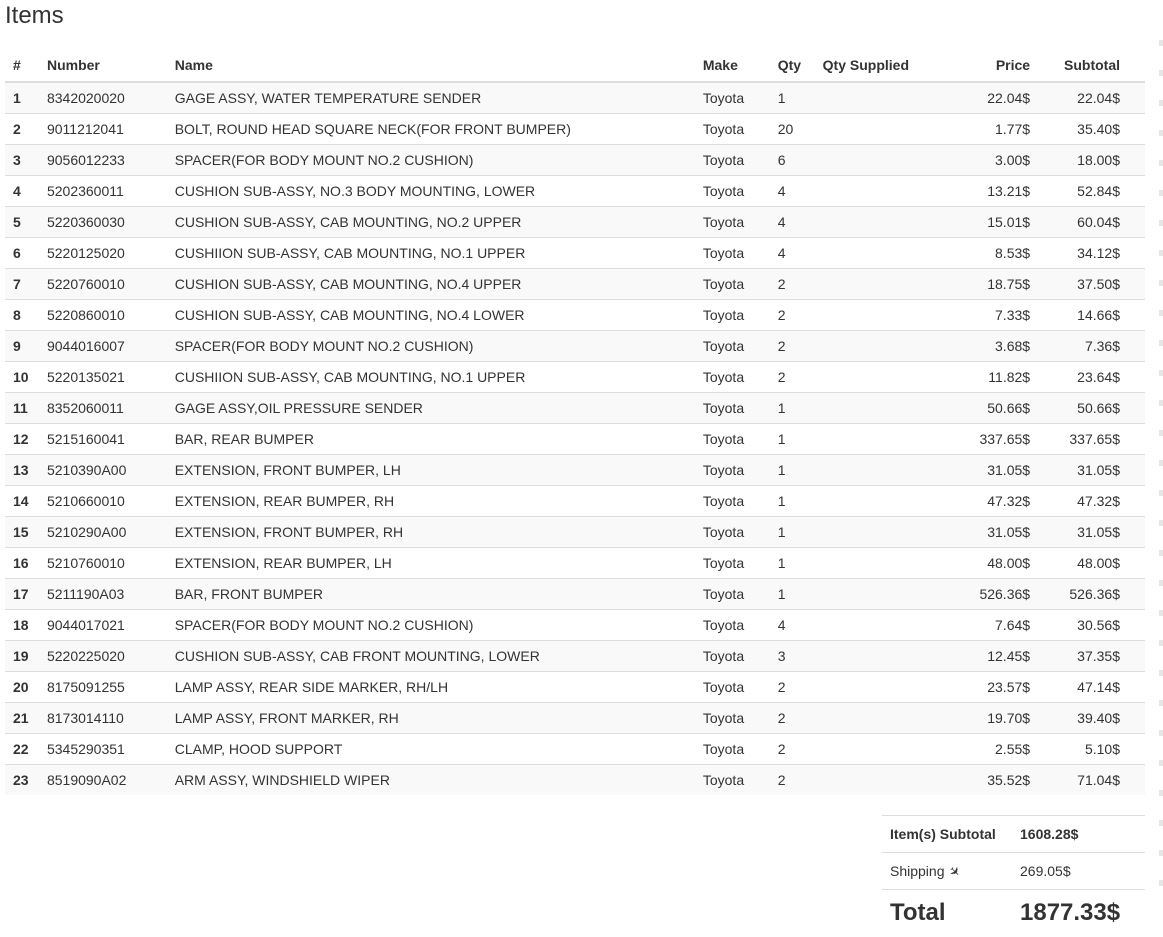  I want to click on subtotal-cell: 31.05$, so click(1091, 470).